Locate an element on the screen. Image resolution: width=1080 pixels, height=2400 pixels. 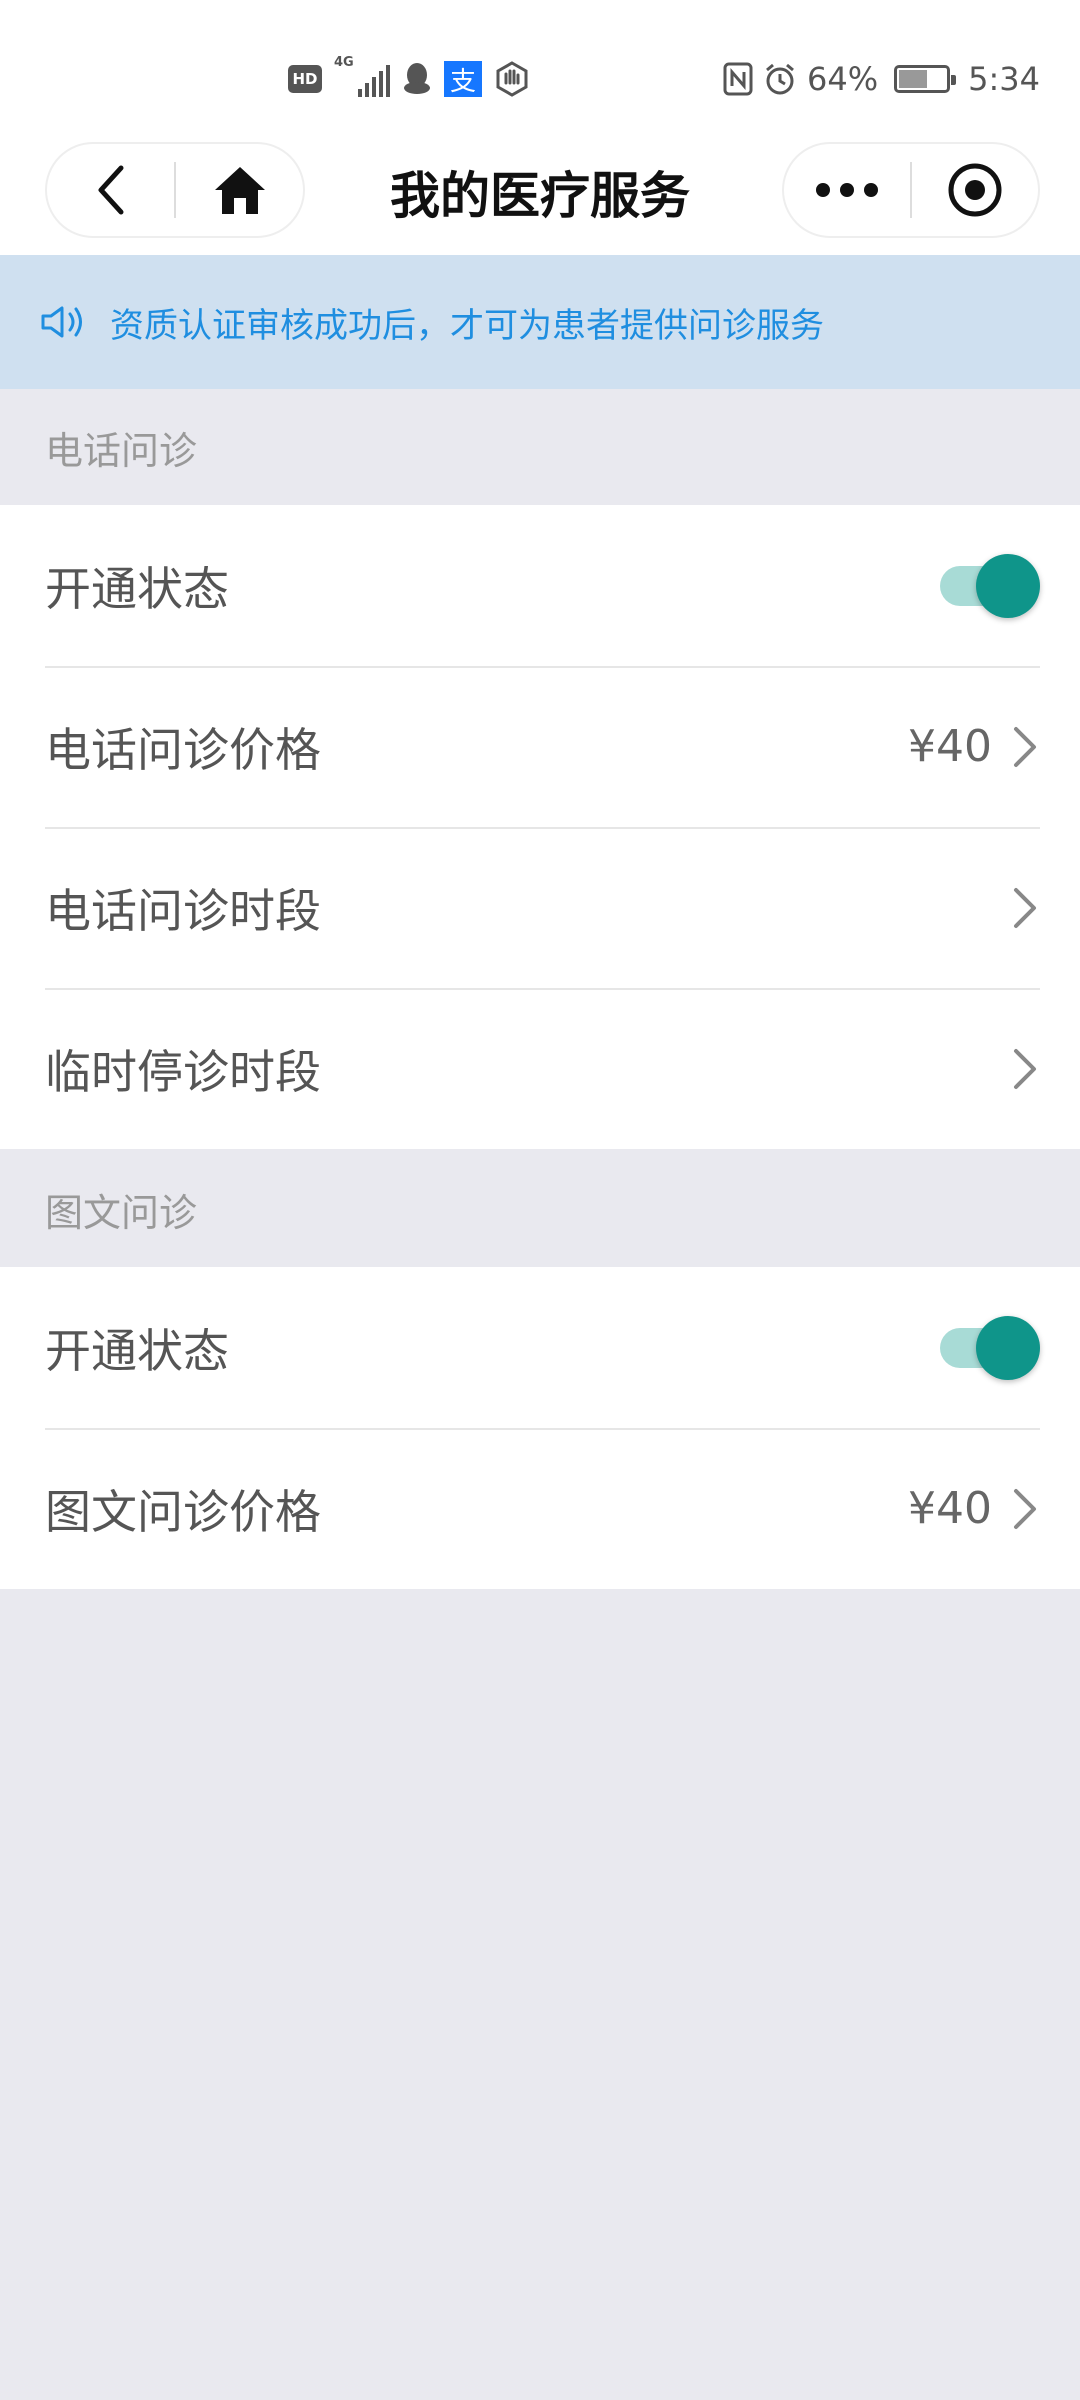
network-type-label: 4G is located at coordinates (344, 62).